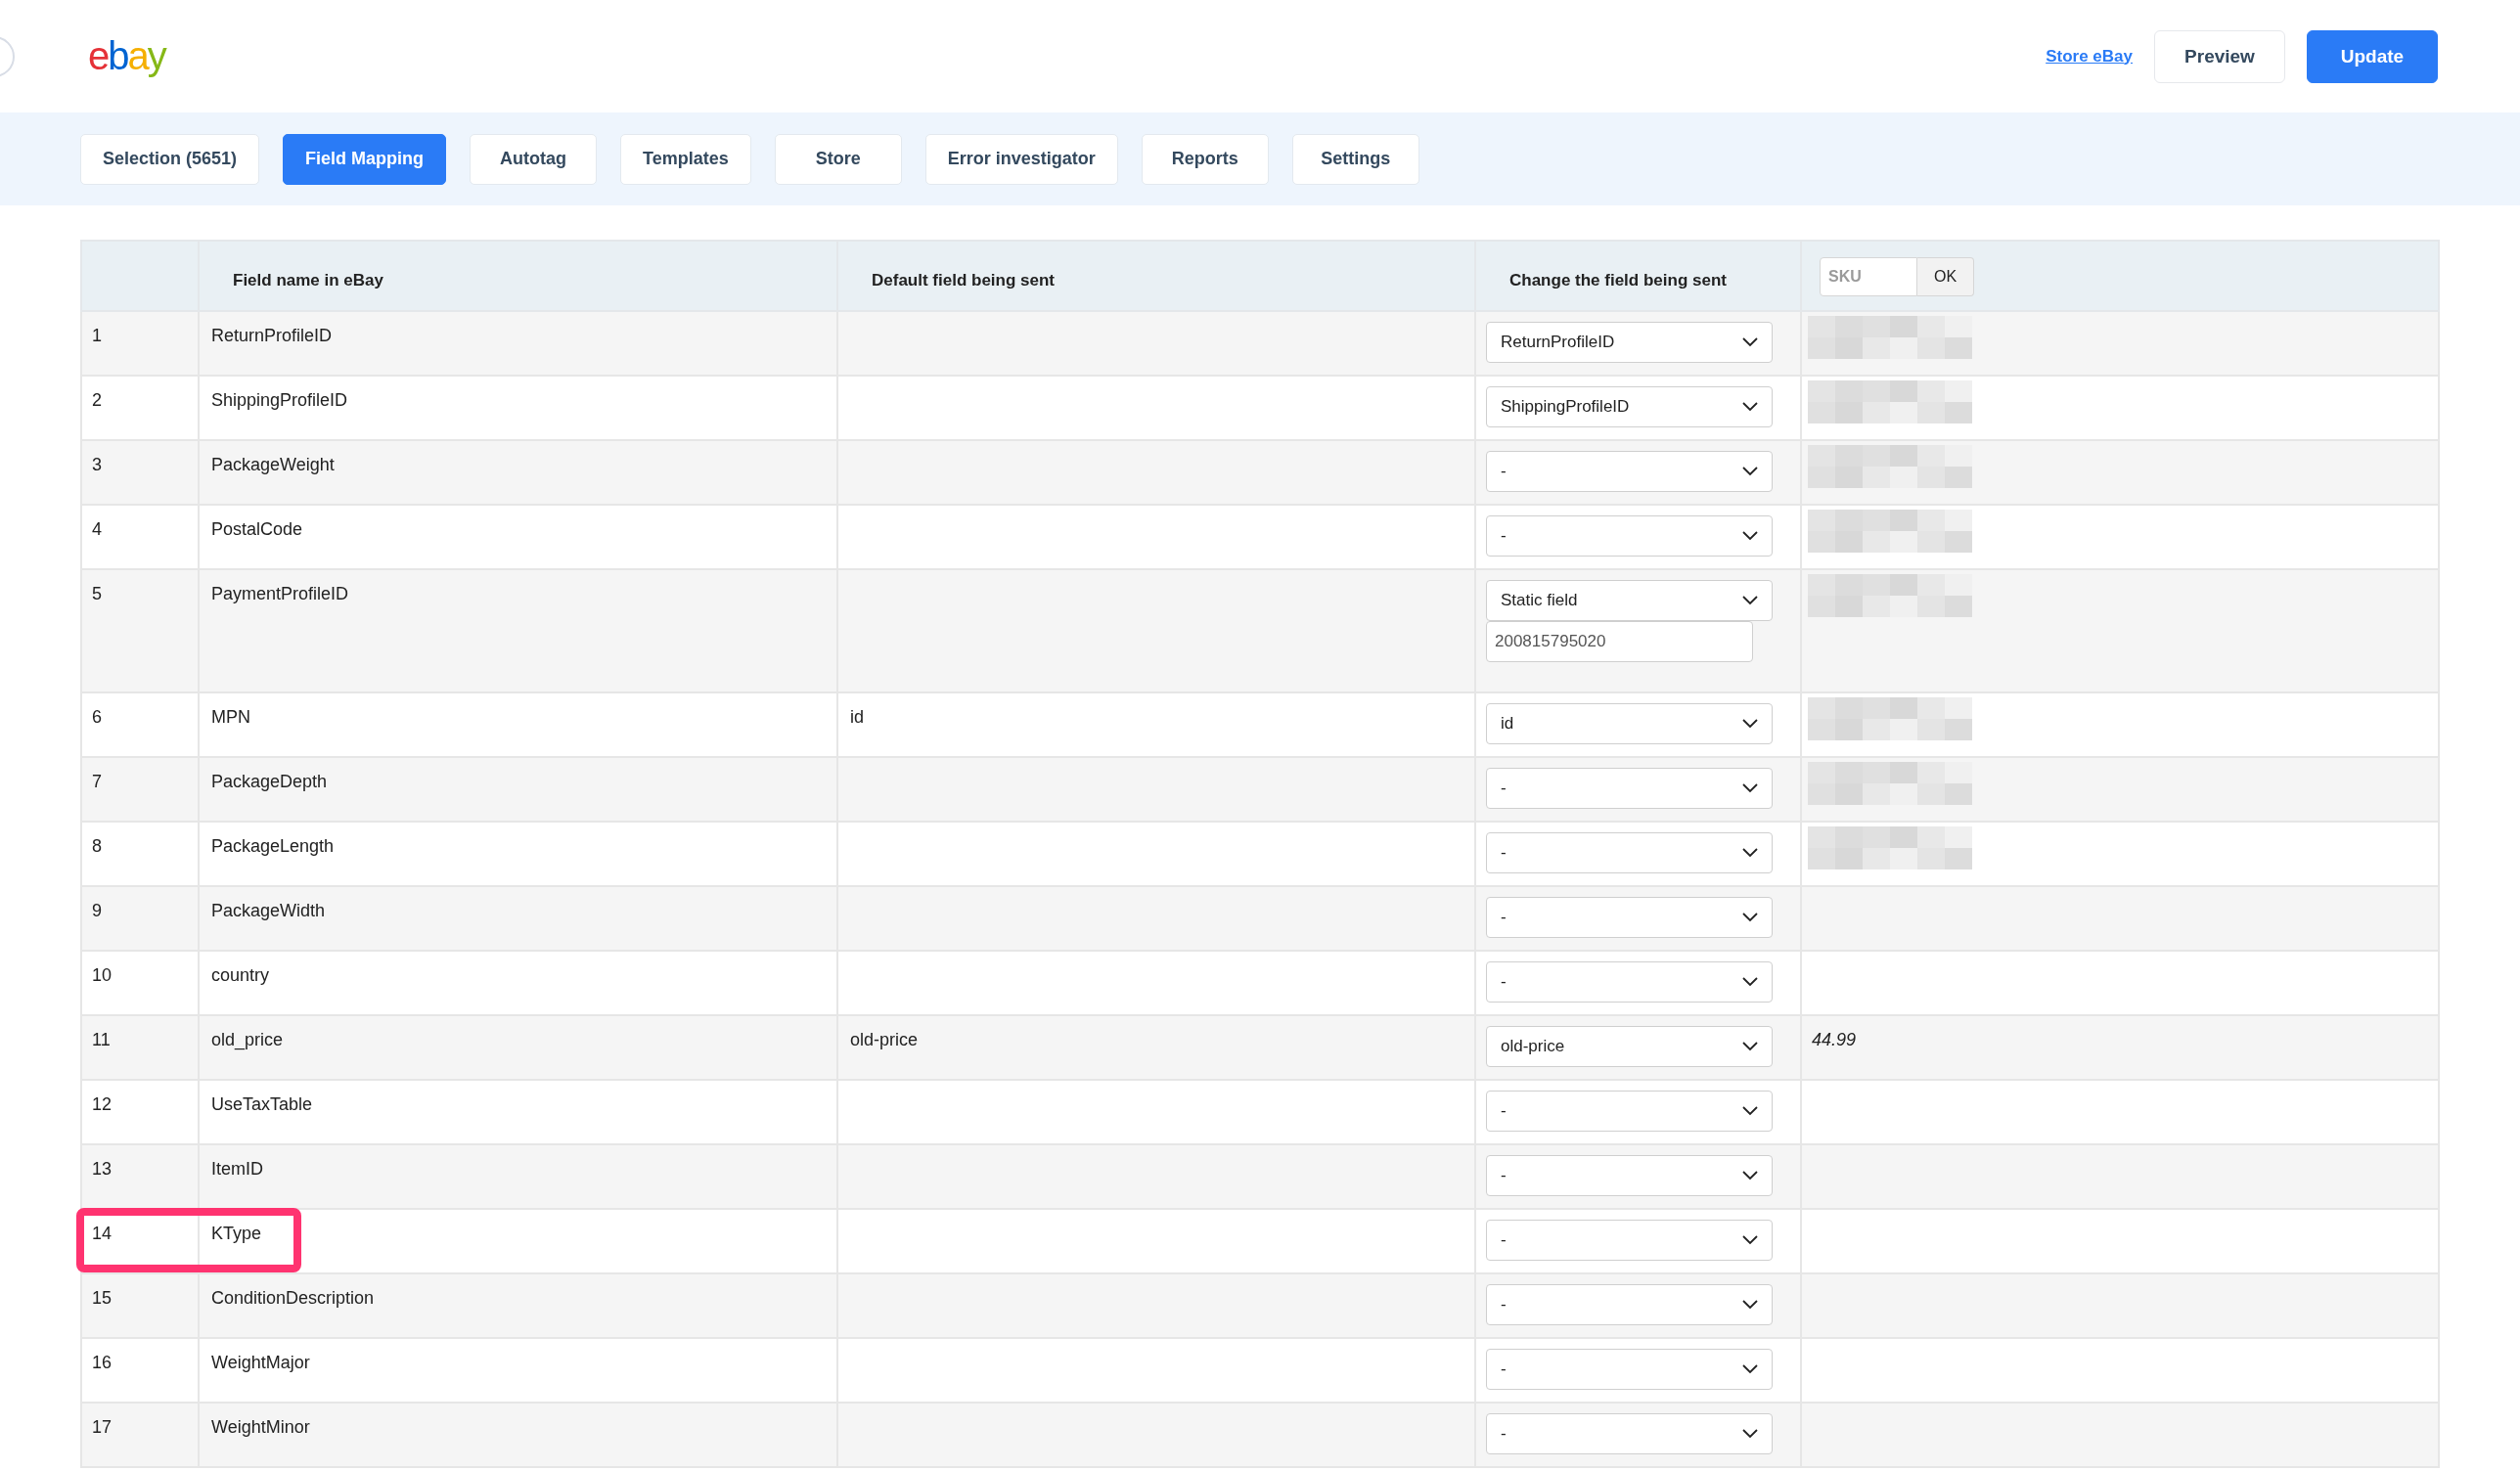 This screenshot has width=2520, height=1471. I want to click on preview-value: 44.99, so click(1834, 1040).